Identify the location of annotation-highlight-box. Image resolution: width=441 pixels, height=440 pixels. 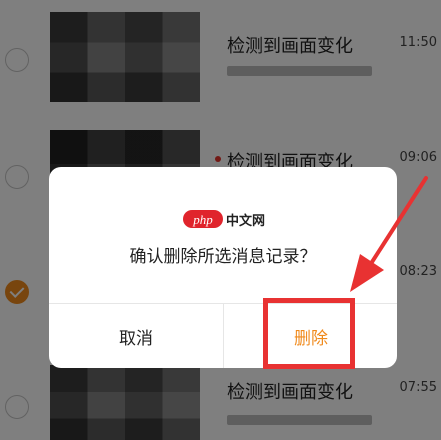
(309, 333).